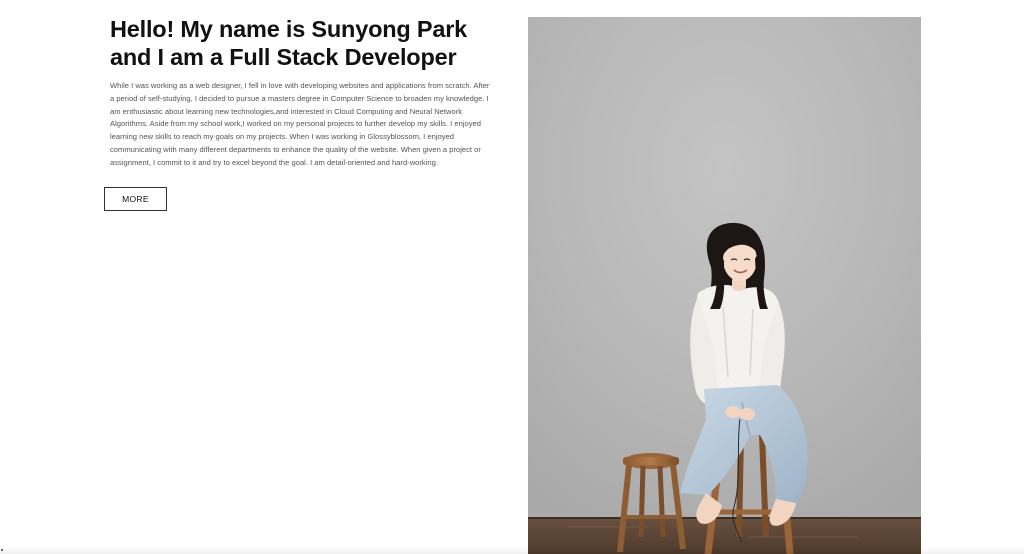 This screenshot has height=554, width=1024. What do you see at coordinates (283, 56) in the screenshot?
I see `title-line-2: and I am a Full Stack Developer` at bounding box center [283, 56].